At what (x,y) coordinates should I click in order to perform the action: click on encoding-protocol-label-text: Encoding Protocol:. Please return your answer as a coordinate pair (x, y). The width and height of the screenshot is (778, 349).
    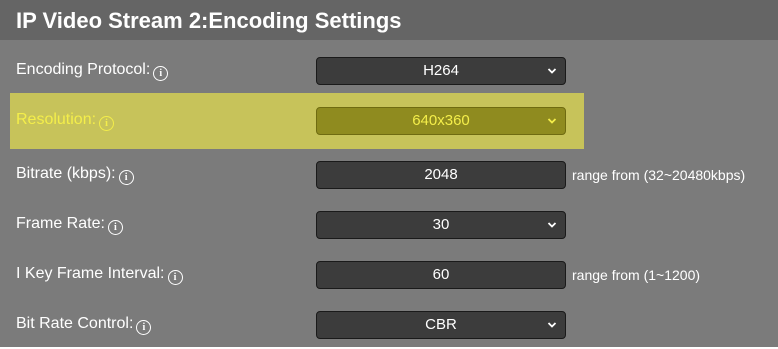
    Looking at the image, I should click on (83, 69).